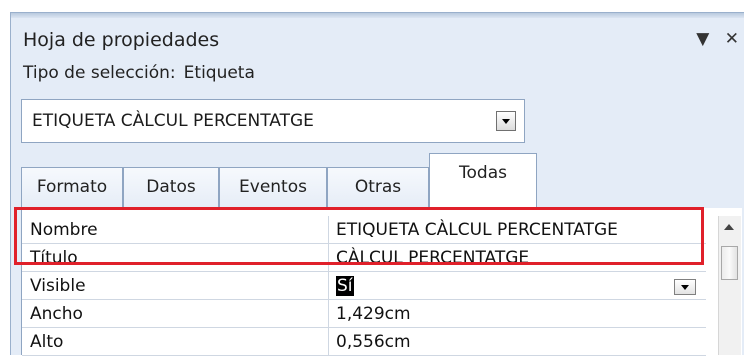 The width and height of the screenshot is (744, 356). Describe the element at coordinates (56, 314) in the screenshot. I see `property-name: Ancho` at that location.